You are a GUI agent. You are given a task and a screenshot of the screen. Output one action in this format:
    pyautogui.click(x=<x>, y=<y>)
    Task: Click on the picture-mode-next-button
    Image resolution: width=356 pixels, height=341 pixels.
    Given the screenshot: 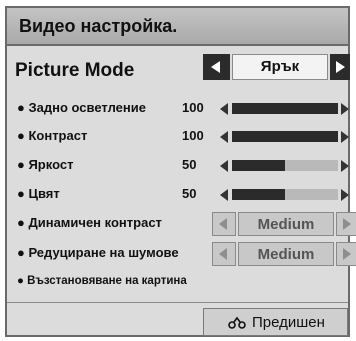 What is the action you would take?
    pyautogui.click(x=340, y=67)
    